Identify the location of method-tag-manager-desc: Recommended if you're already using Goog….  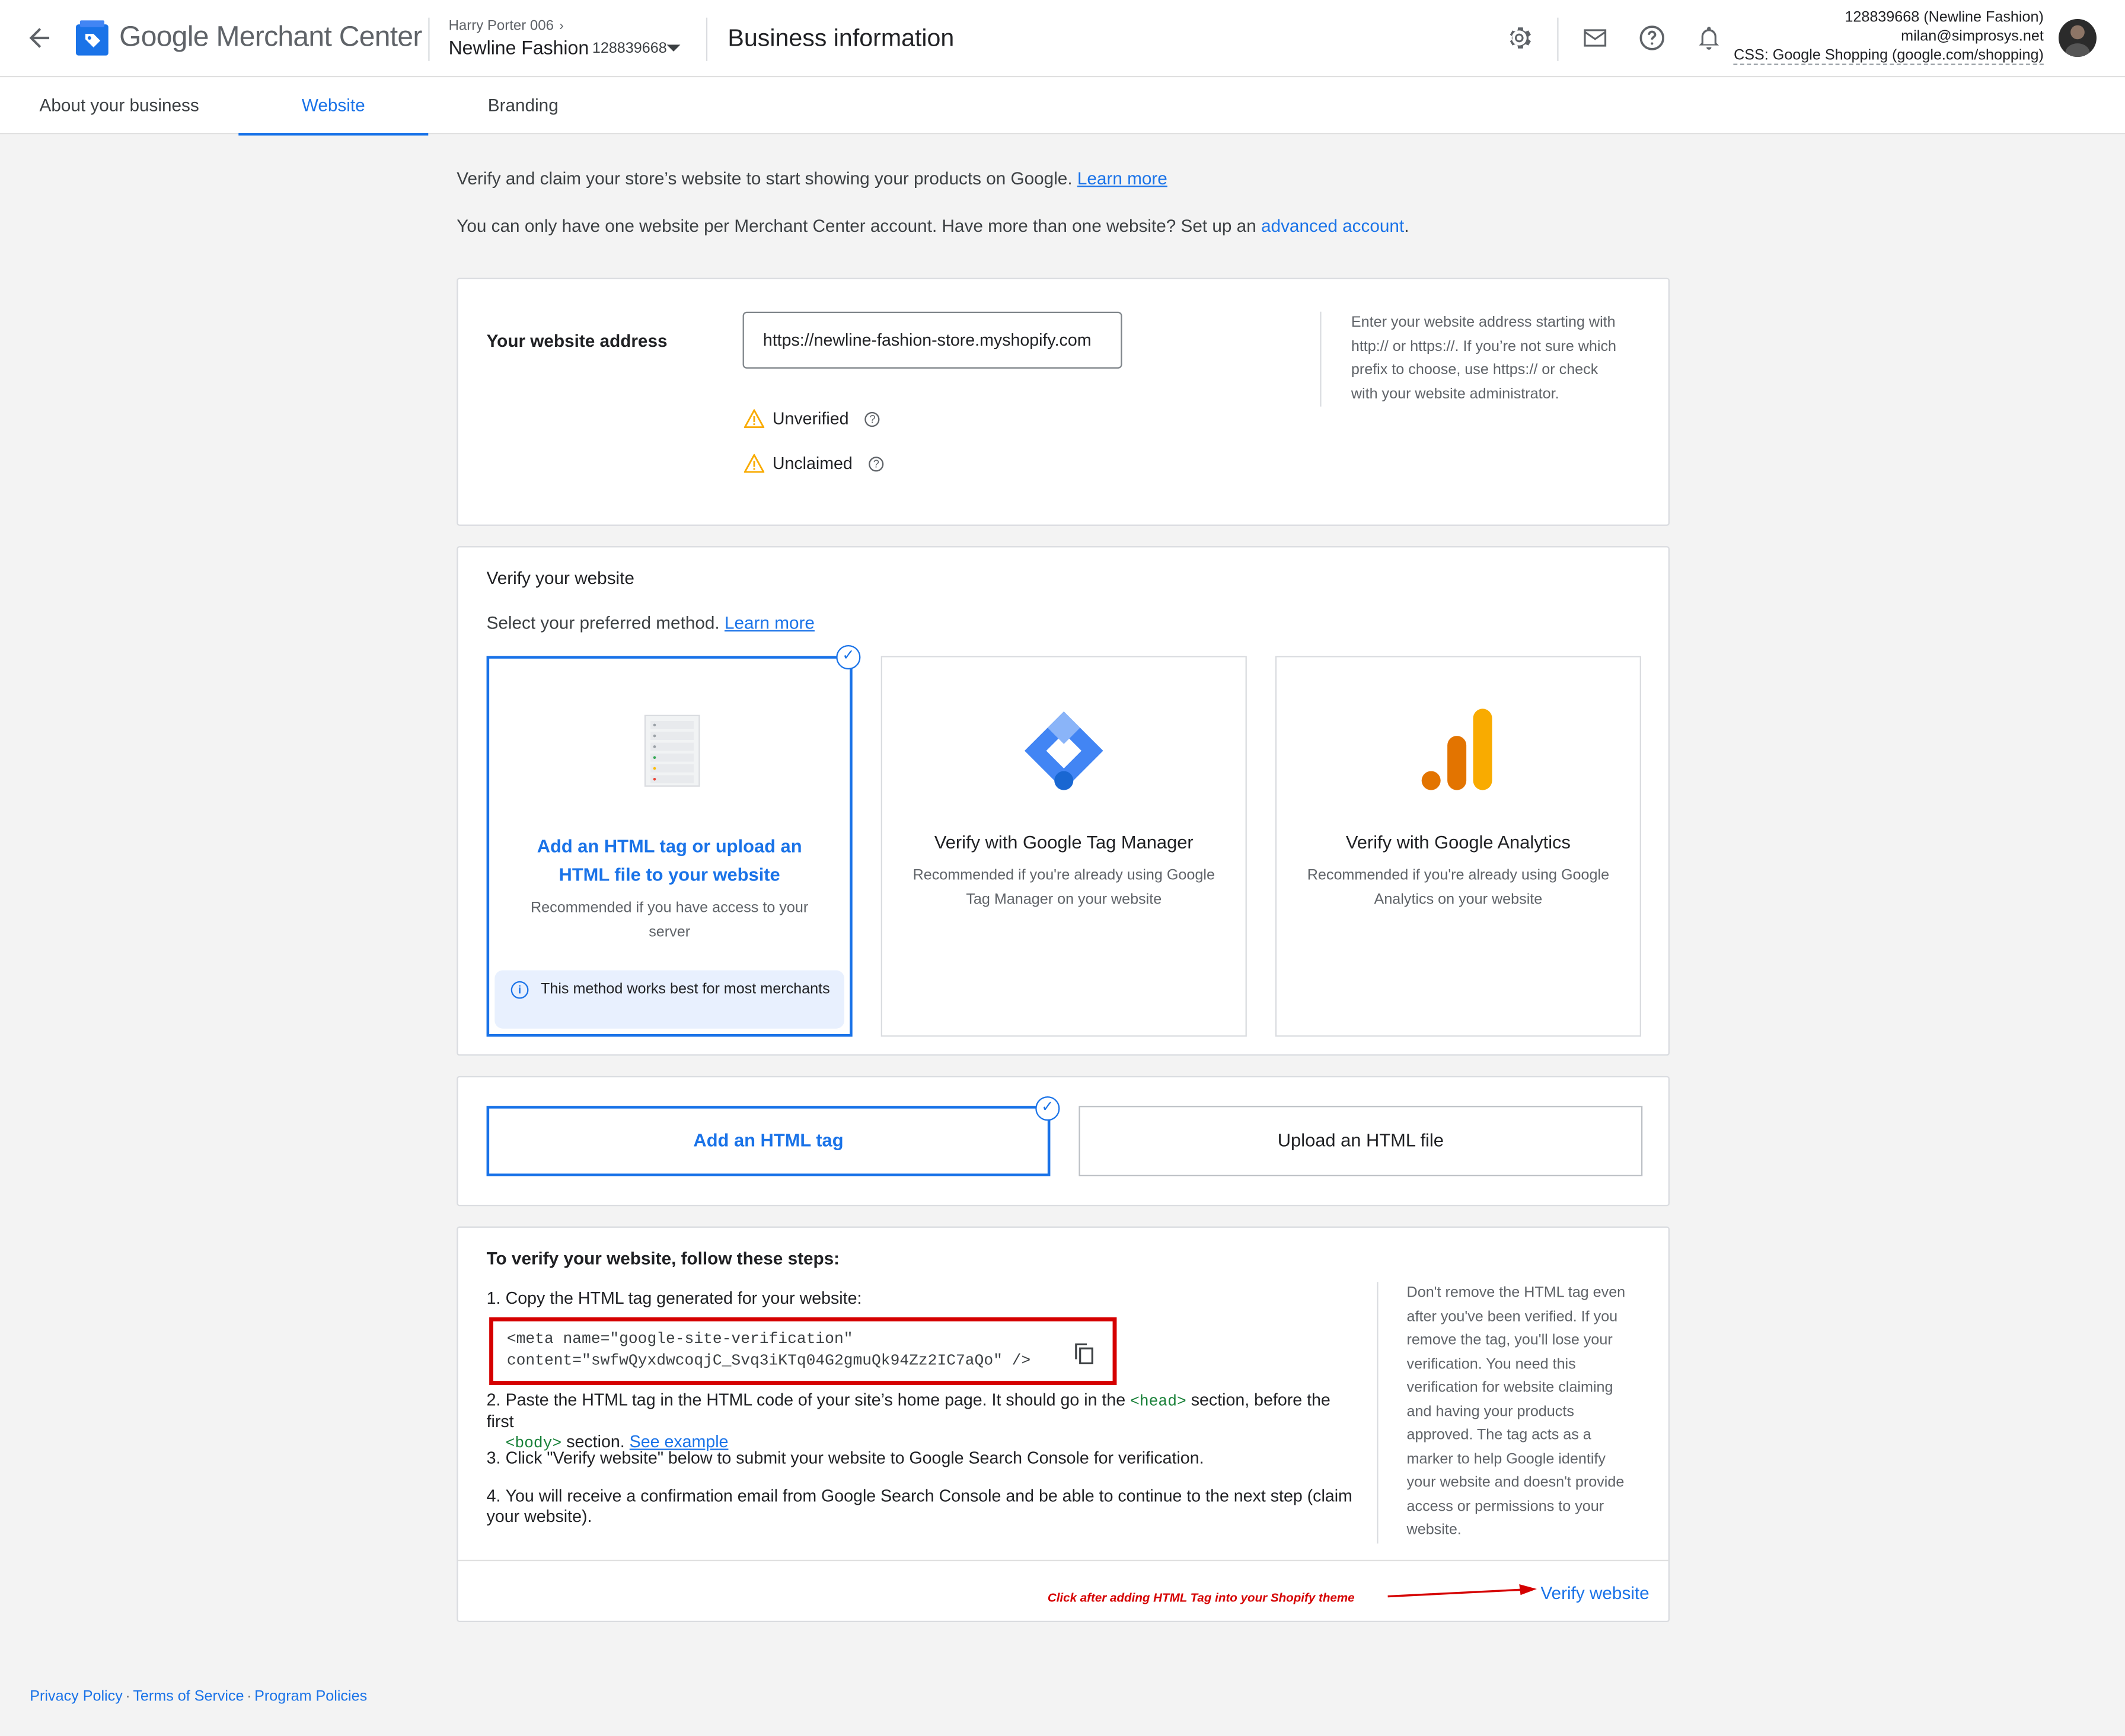
(1063, 887).